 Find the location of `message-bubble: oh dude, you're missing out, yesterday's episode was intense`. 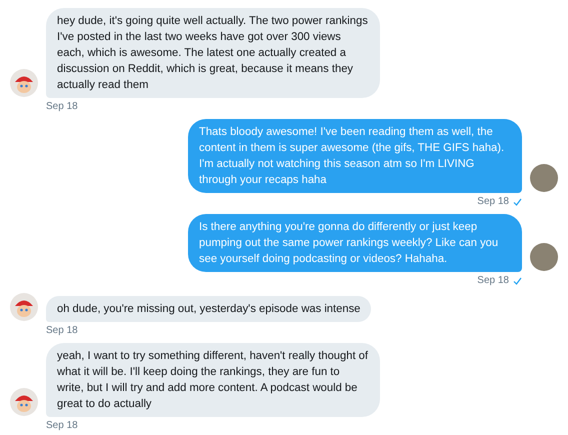

message-bubble: oh dude, you're missing out, yesterday's episode was intense is located at coordinates (209, 309).